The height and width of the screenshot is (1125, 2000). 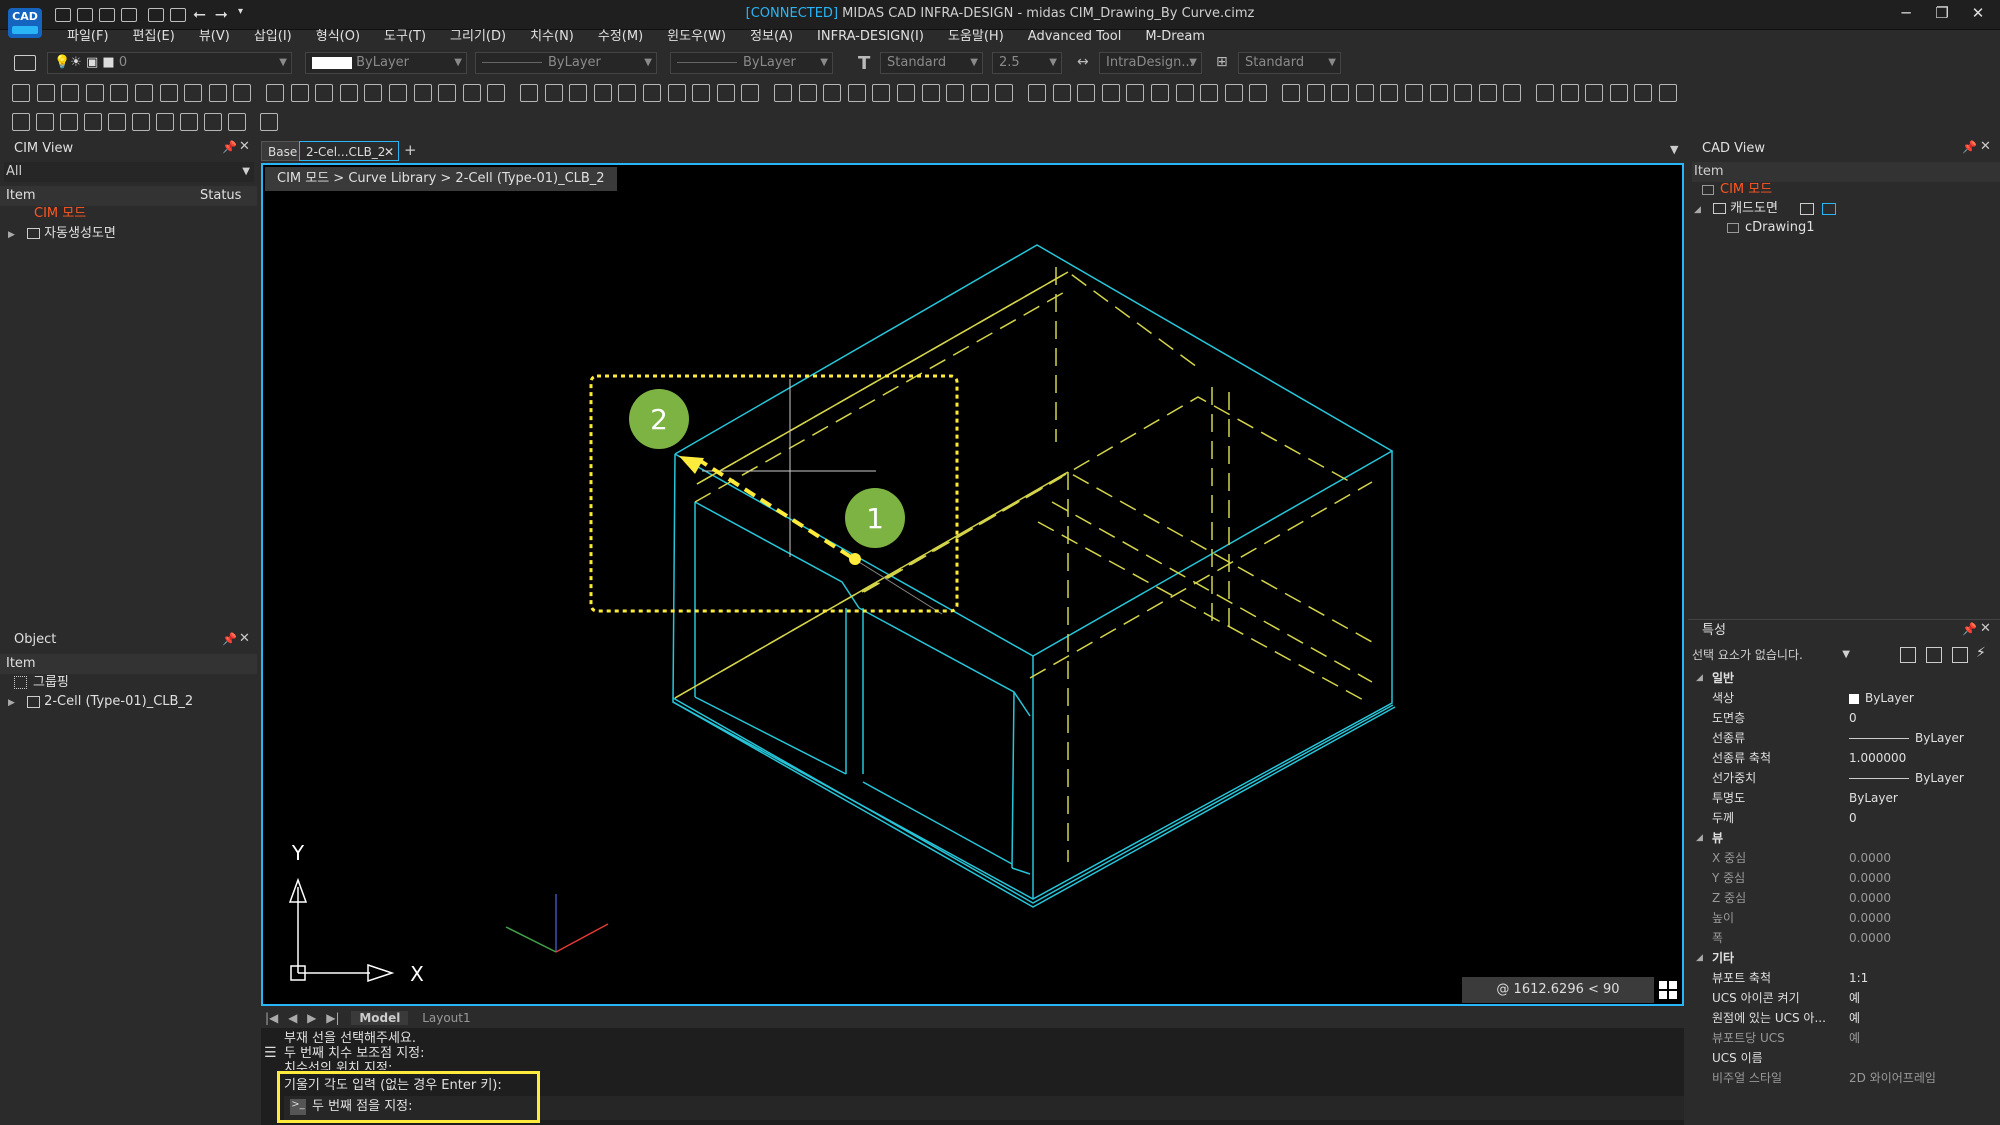 What do you see at coordinates (478, 37) in the screenshot?
I see `menu-item: 그리기(D)` at bounding box center [478, 37].